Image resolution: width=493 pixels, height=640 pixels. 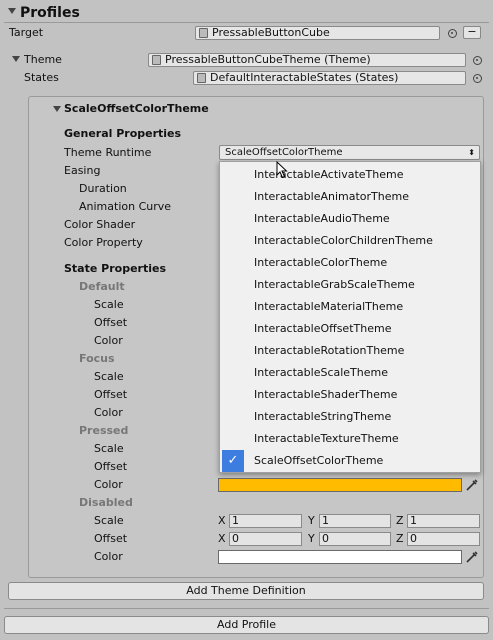 What do you see at coordinates (100, 224) in the screenshot?
I see `color-shader-label: Color Shader` at bounding box center [100, 224].